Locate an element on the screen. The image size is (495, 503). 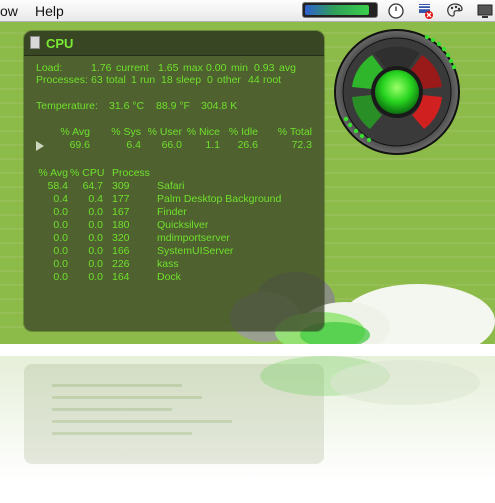
row-name: Quicksilver is located at coordinates (183, 225).